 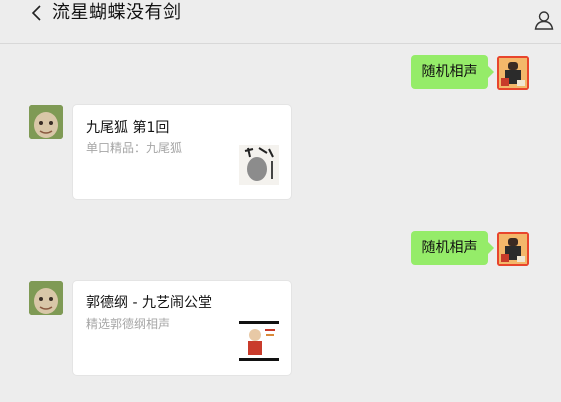 What do you see at coordinates (37, 13) in the screenshot?
I see `chevron-left-icon` at bounding box center [37, 13].